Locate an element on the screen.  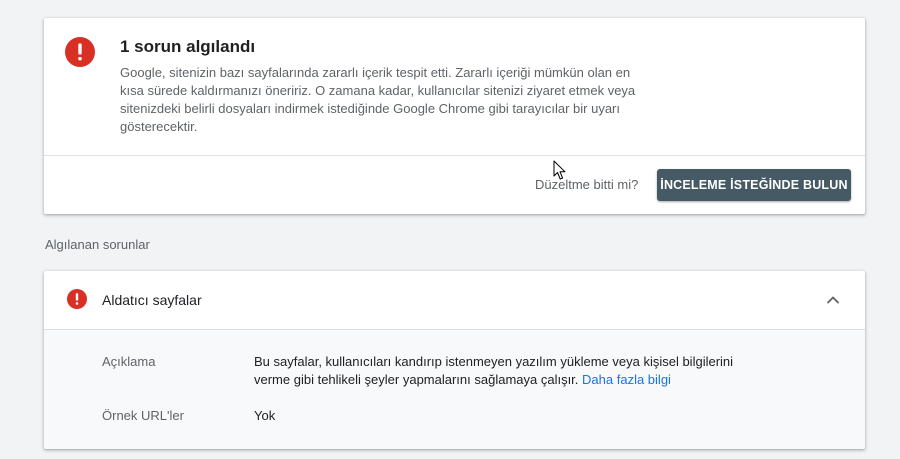
chevron-up-icon is located at coordinates (833, 300).